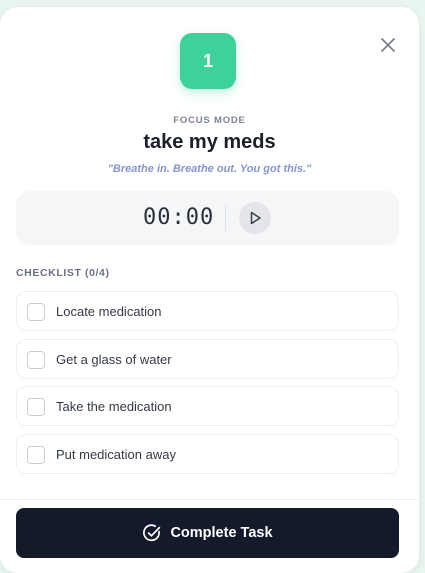 The image size is (425, 573). I want to click on complete-task-label: Complete Task, so click(221, 533).